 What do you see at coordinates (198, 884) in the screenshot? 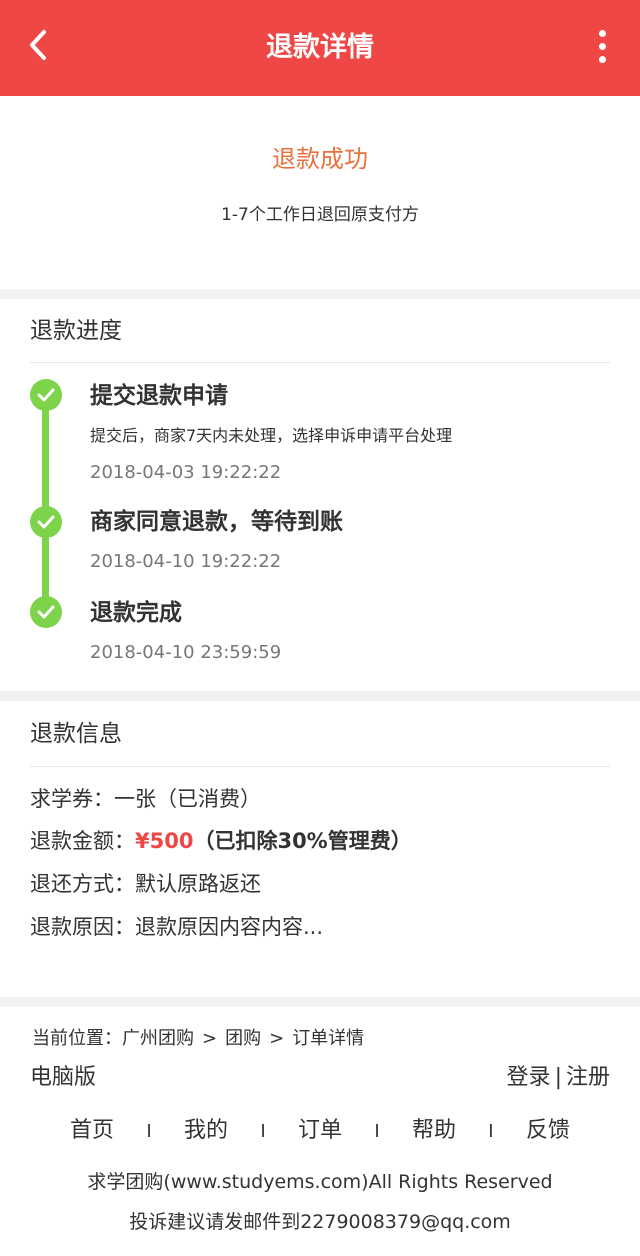
I see `method-value: 默认原路返还` at bounding box center [198, 884].